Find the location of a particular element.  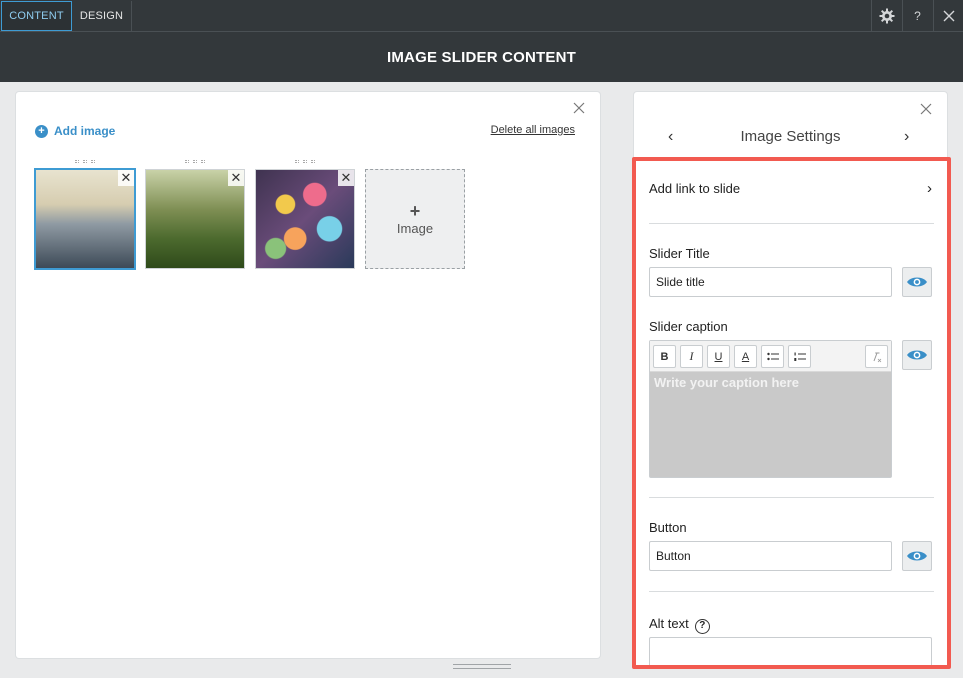

tab-design: DESIGN is located at coordinates (102, 16).